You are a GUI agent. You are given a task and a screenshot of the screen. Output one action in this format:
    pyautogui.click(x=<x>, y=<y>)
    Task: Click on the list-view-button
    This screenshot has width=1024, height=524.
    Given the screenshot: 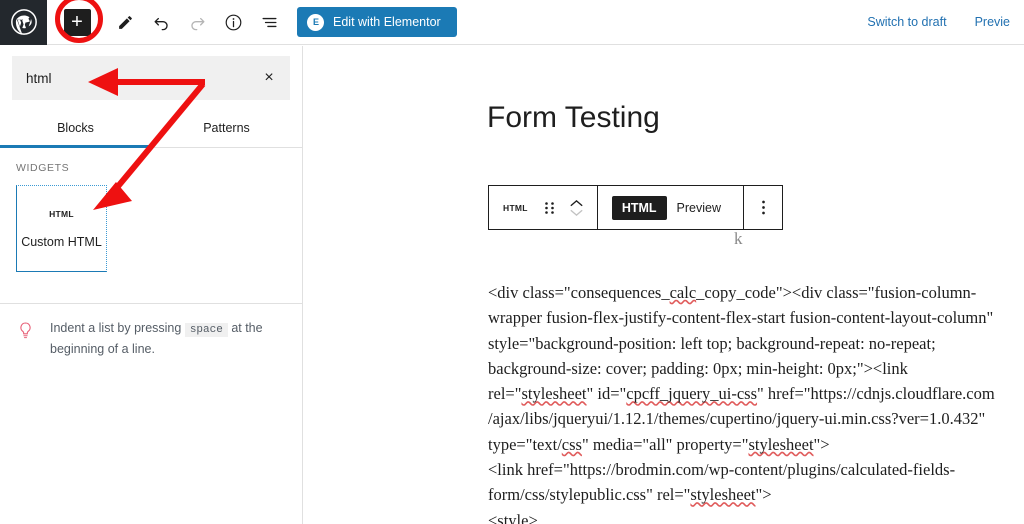 What is the action you would take?
    pyautogui.click(x=269, y=22)
    